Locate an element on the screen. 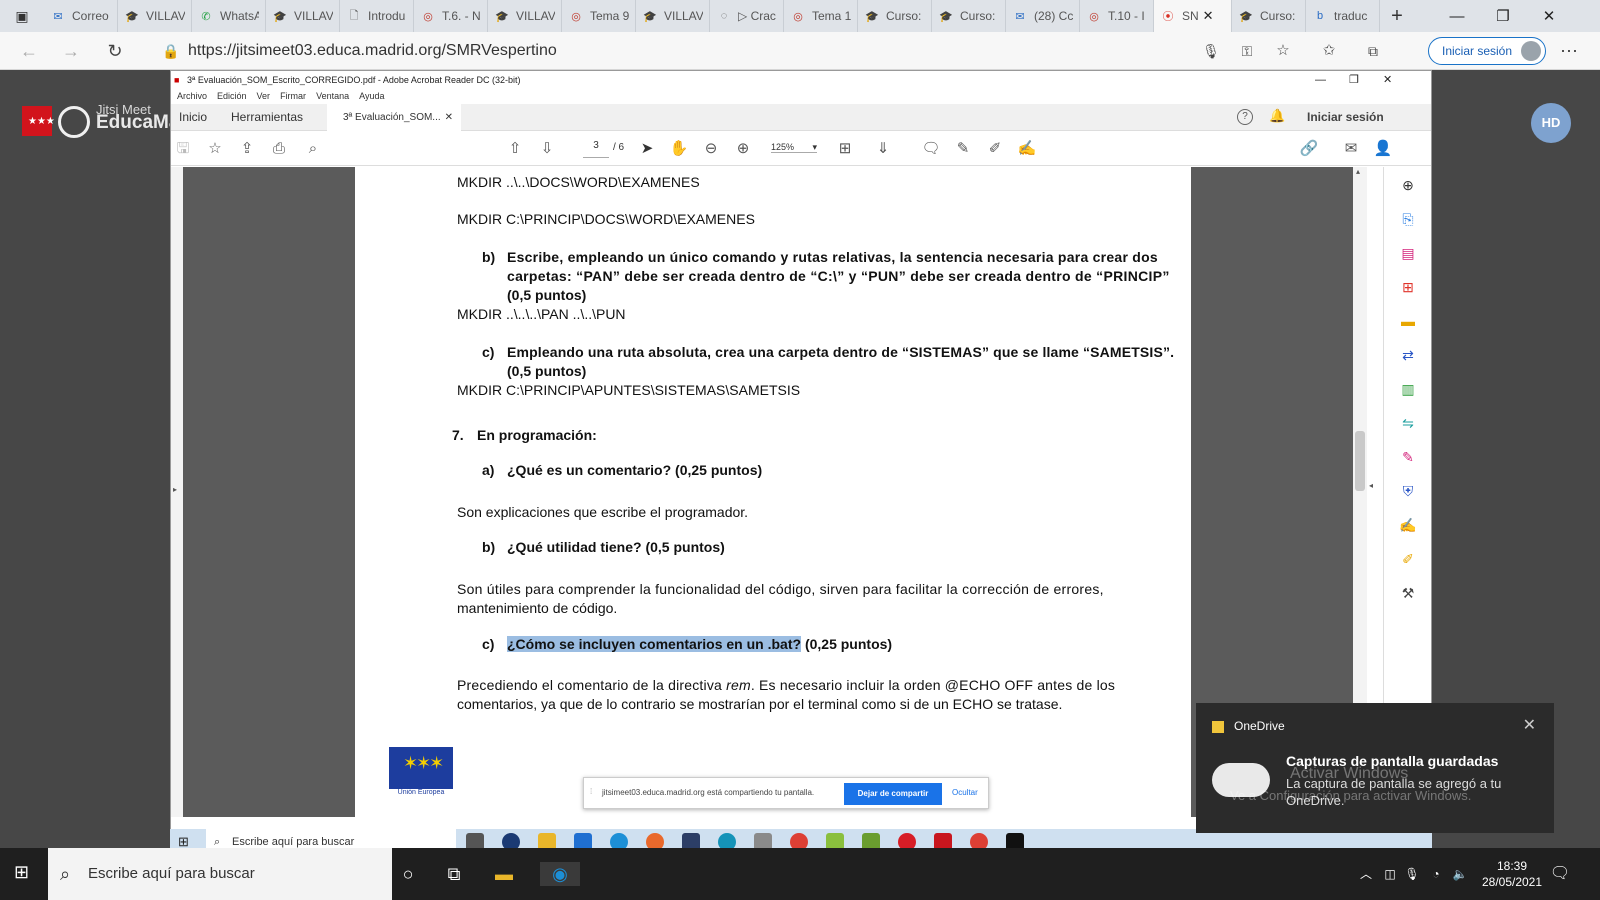 This screenshot has width=1600, height=900. refresh-icon: ↻ is located at coordinates (115, 51).